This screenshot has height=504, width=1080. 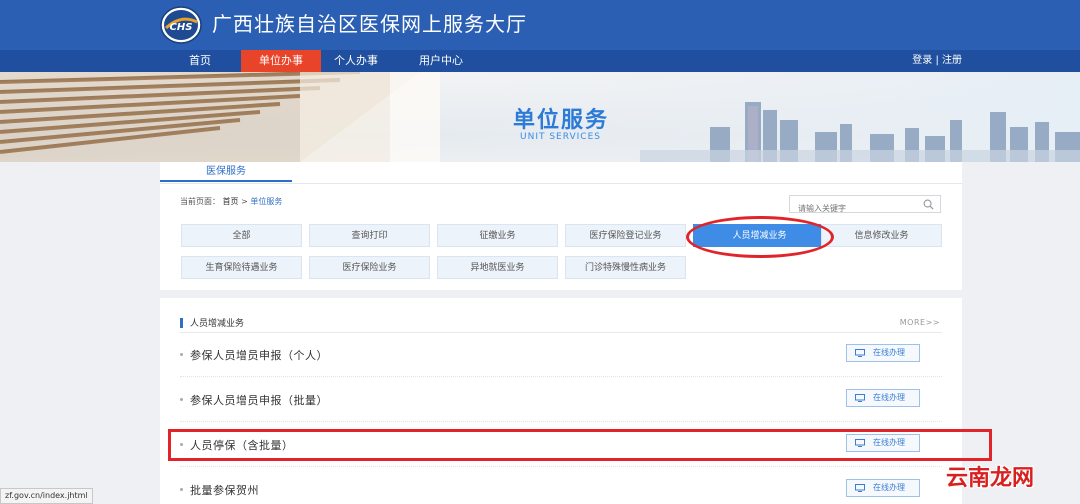 I want to click on list-item: 参保人员增员申报（个人） 在线办理, so click(x=561, y=355).